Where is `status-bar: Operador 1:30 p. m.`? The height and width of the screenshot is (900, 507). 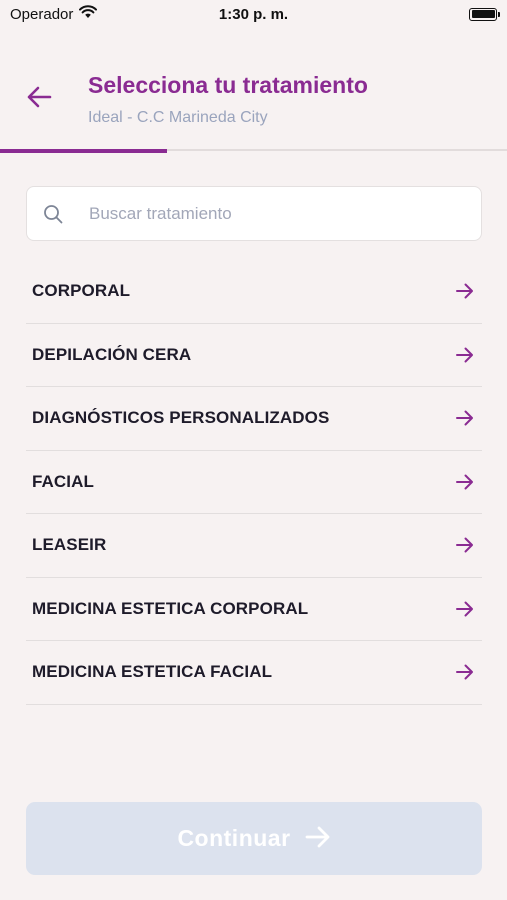 status-bar: Operador 1:30 p. m. is located at coordinates (253, 14).